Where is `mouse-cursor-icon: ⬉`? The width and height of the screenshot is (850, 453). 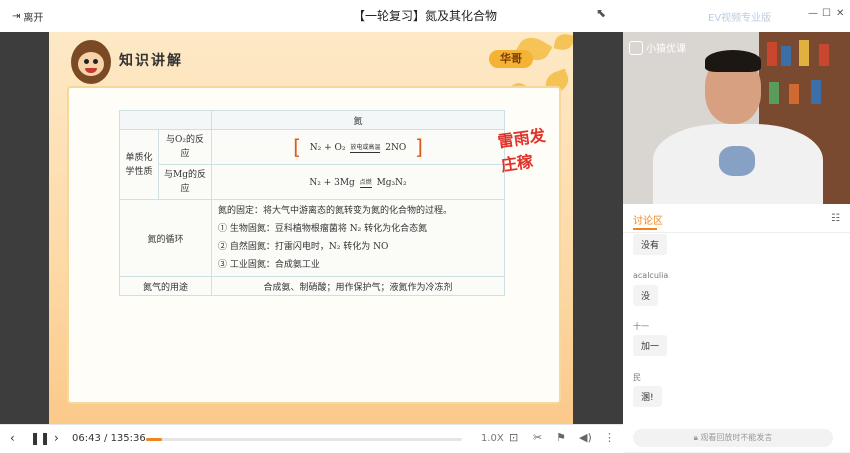
mouse-cursor-icon: ⬉ is located at coordinates (601, 13).